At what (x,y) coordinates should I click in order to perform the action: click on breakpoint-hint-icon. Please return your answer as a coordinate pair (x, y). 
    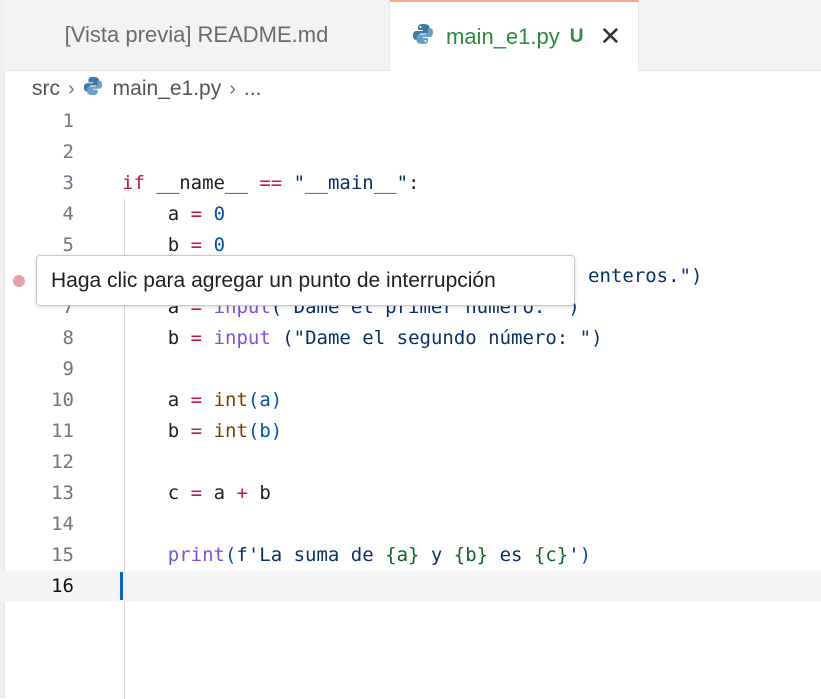
    Looking at the image, I should click on (19, 281).